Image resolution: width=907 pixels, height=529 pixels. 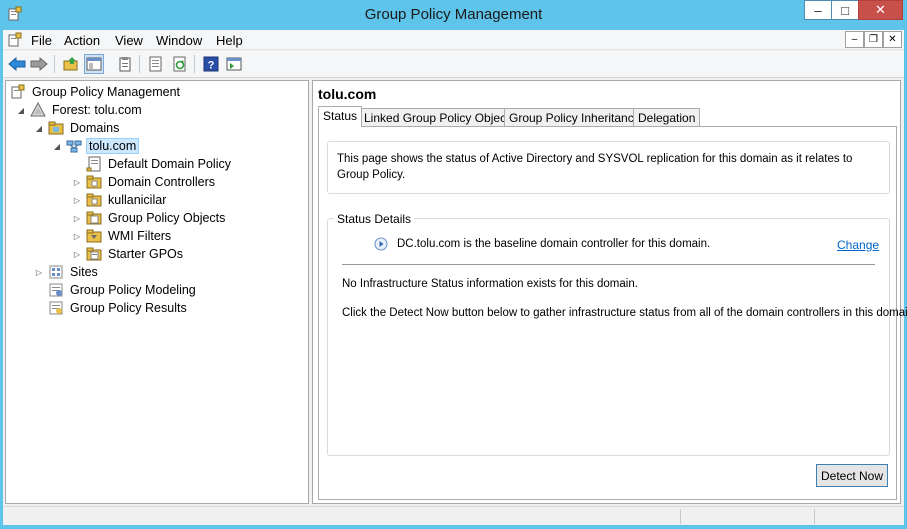 I want to click on menu-help: Help, so click(x=229, y=40).